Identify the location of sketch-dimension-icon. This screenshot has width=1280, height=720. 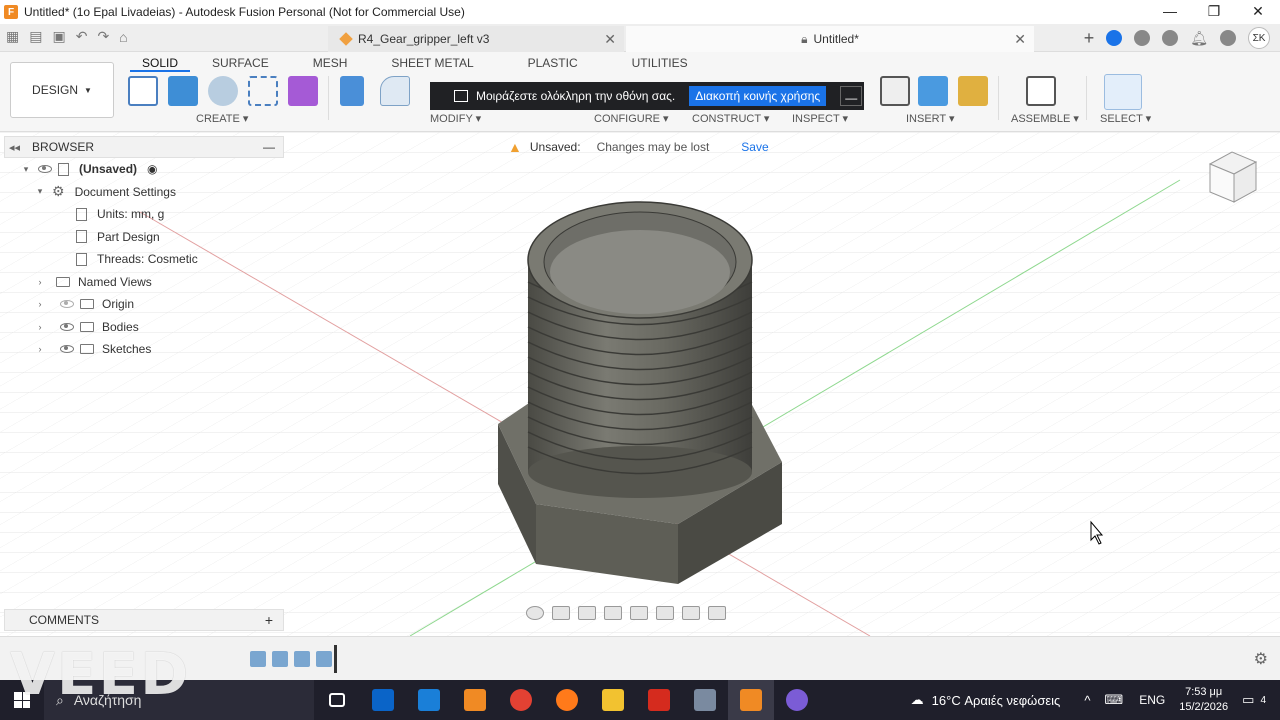
(263, 91).